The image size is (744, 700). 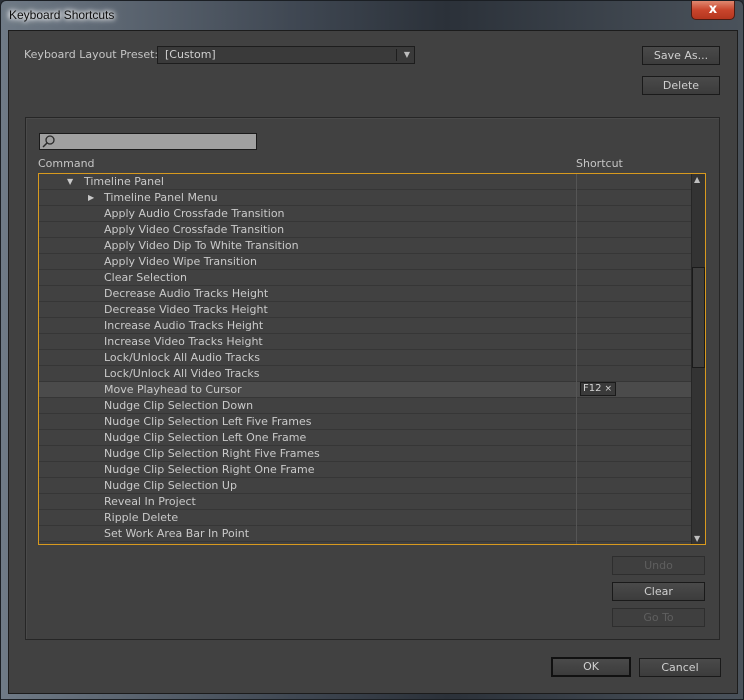 What do you see at coordinates (697, 538) in the screenshot?
I see `scroll-down-icon: ▼` at bounding box center [697, 538].